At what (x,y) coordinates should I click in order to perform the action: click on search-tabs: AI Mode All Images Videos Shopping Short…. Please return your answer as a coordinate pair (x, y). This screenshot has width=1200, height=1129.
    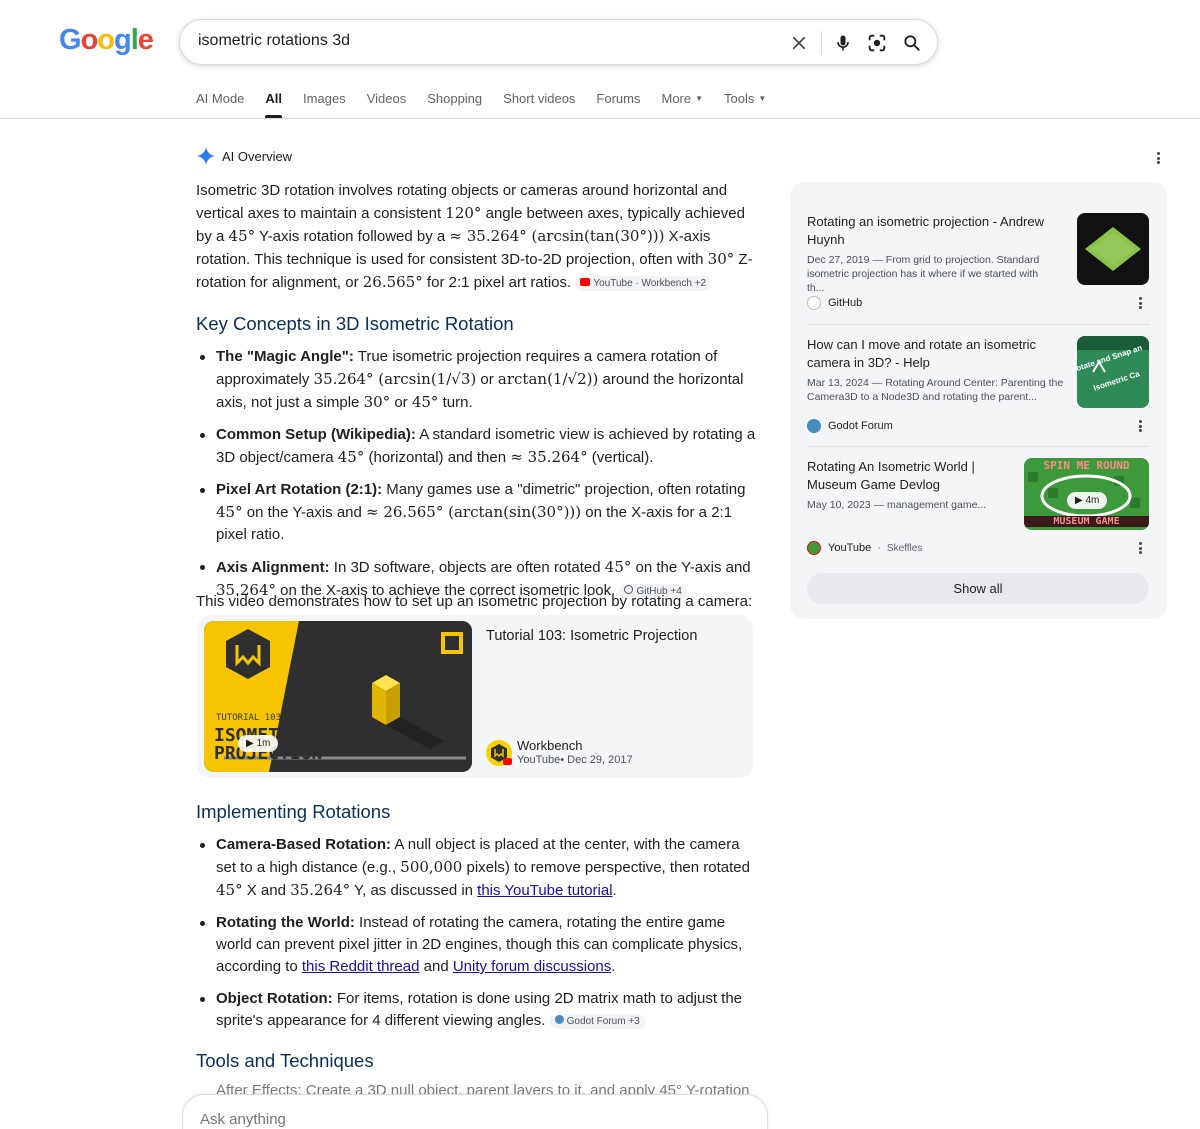
    Looking at the image, I should click on (491, 105).